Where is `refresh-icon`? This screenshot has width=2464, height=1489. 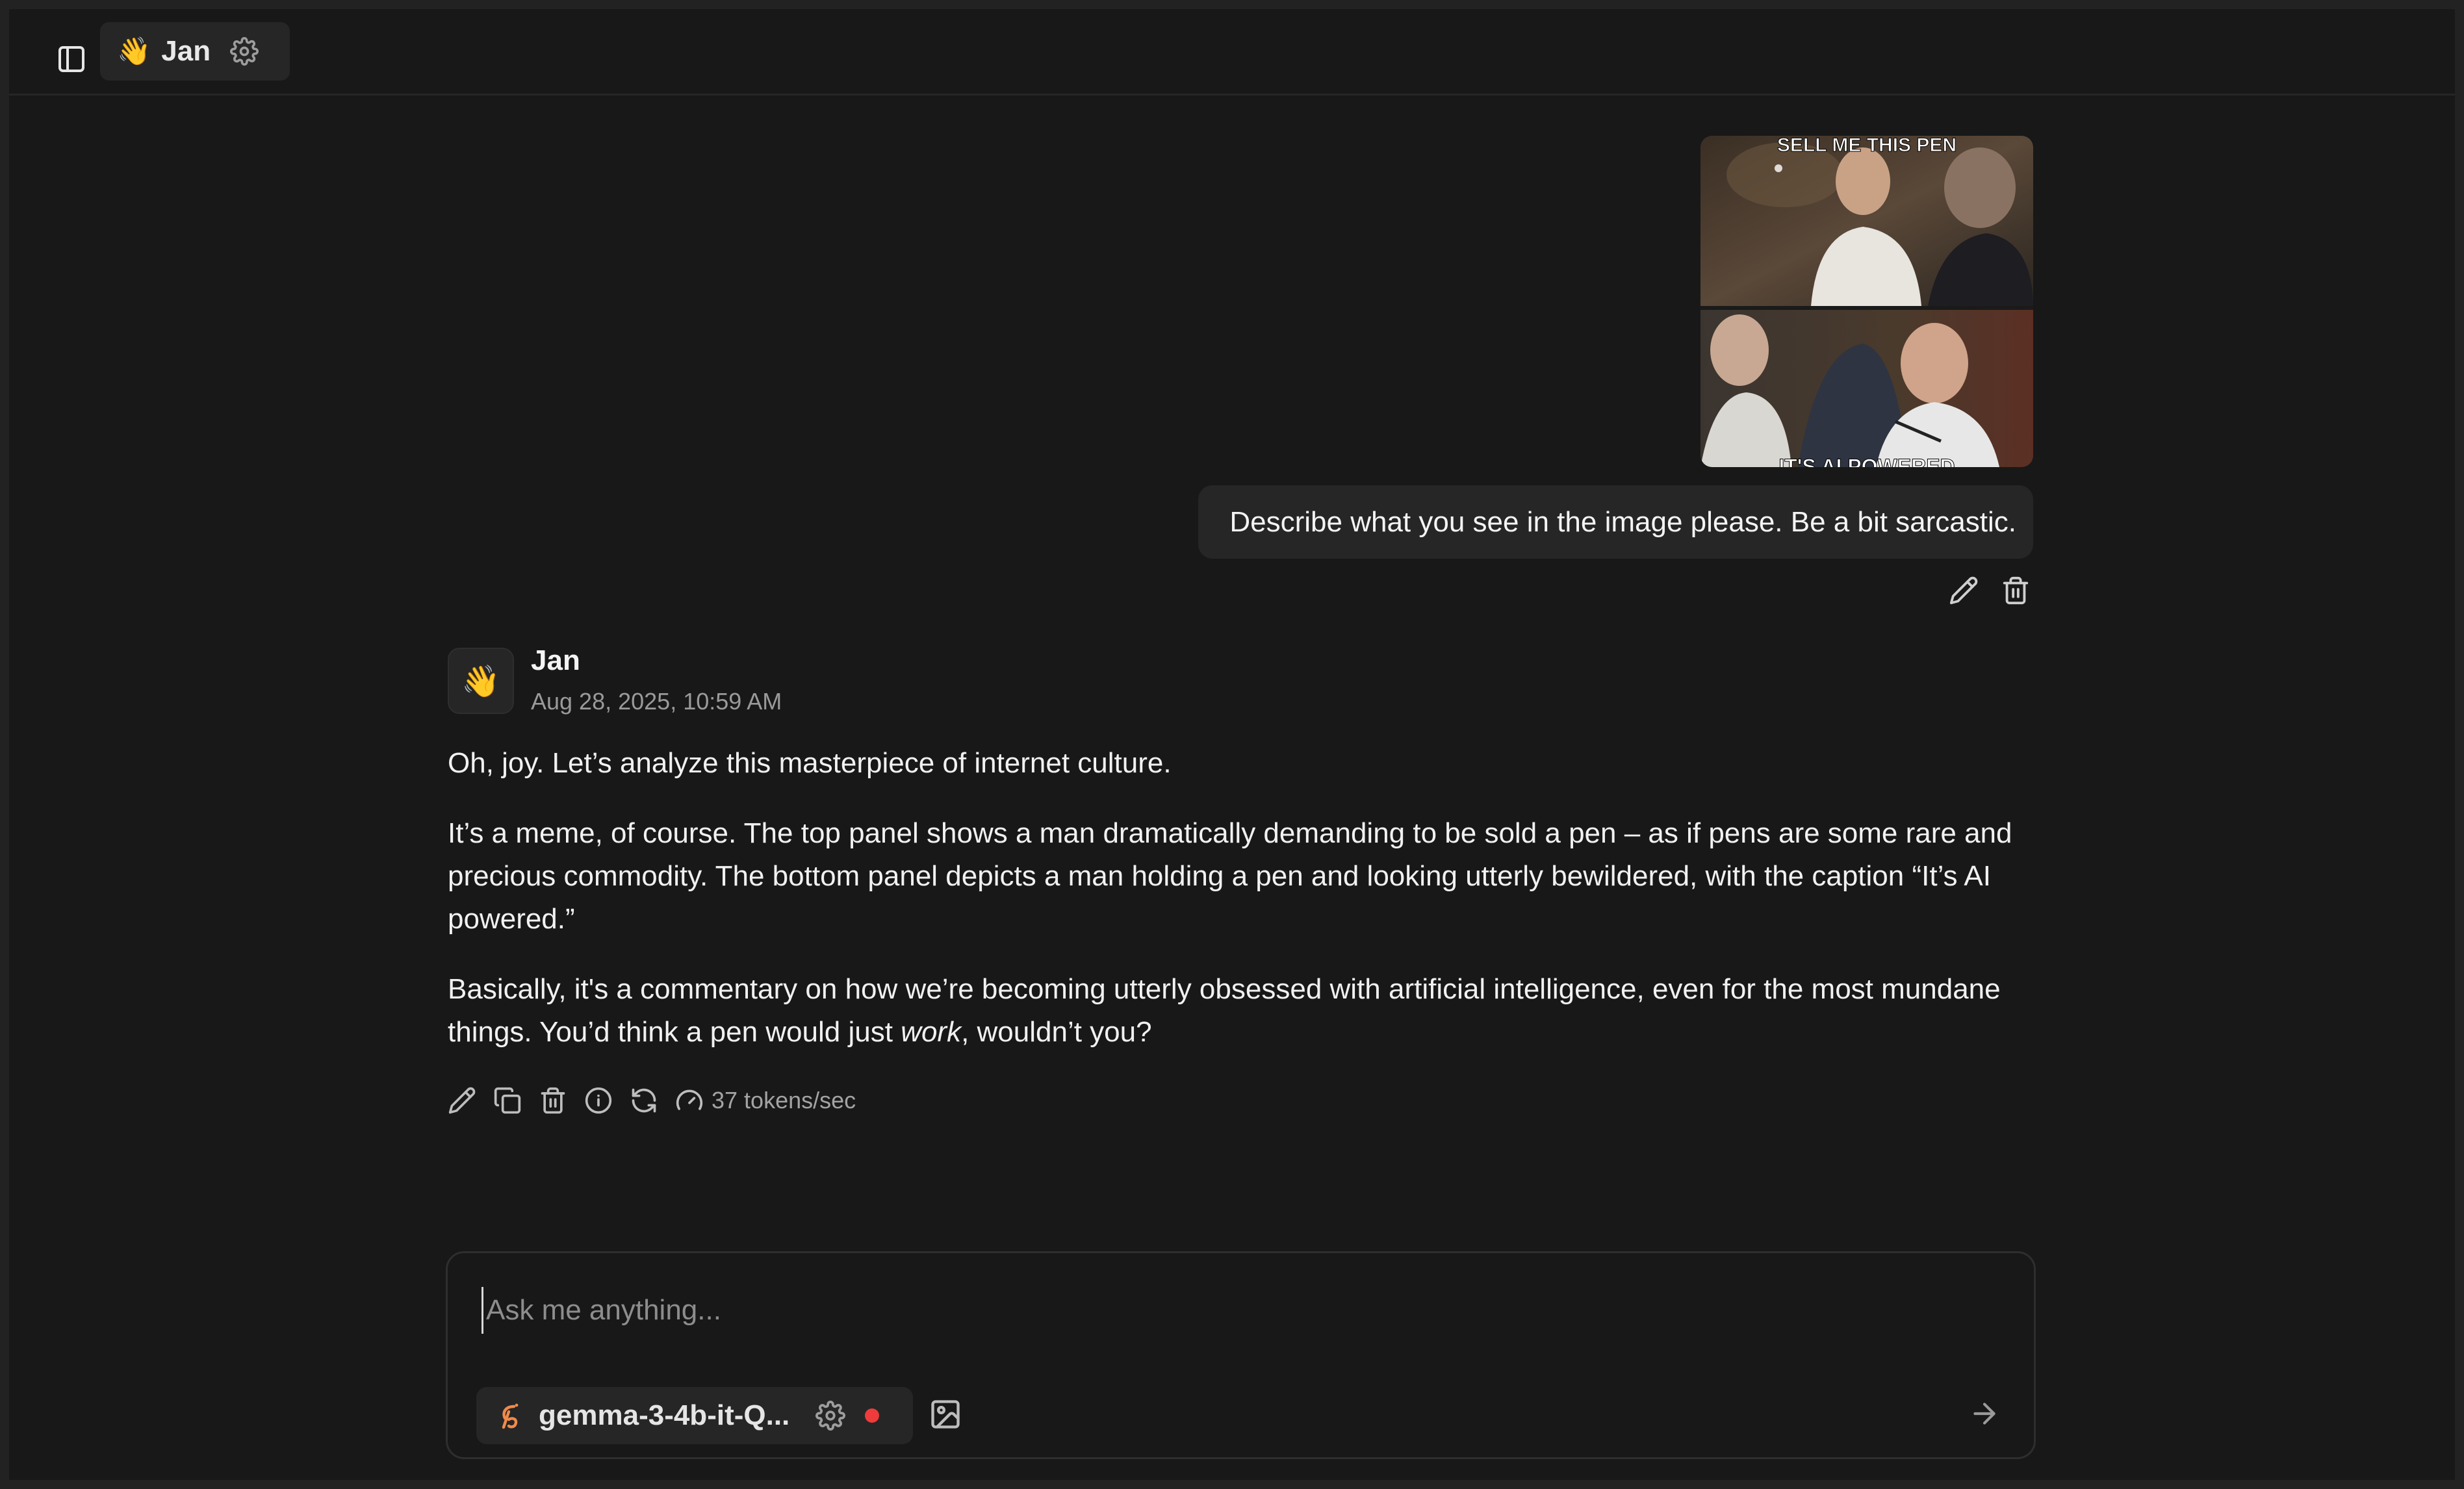
refresh-icon is located at coordinates (644, 1100).